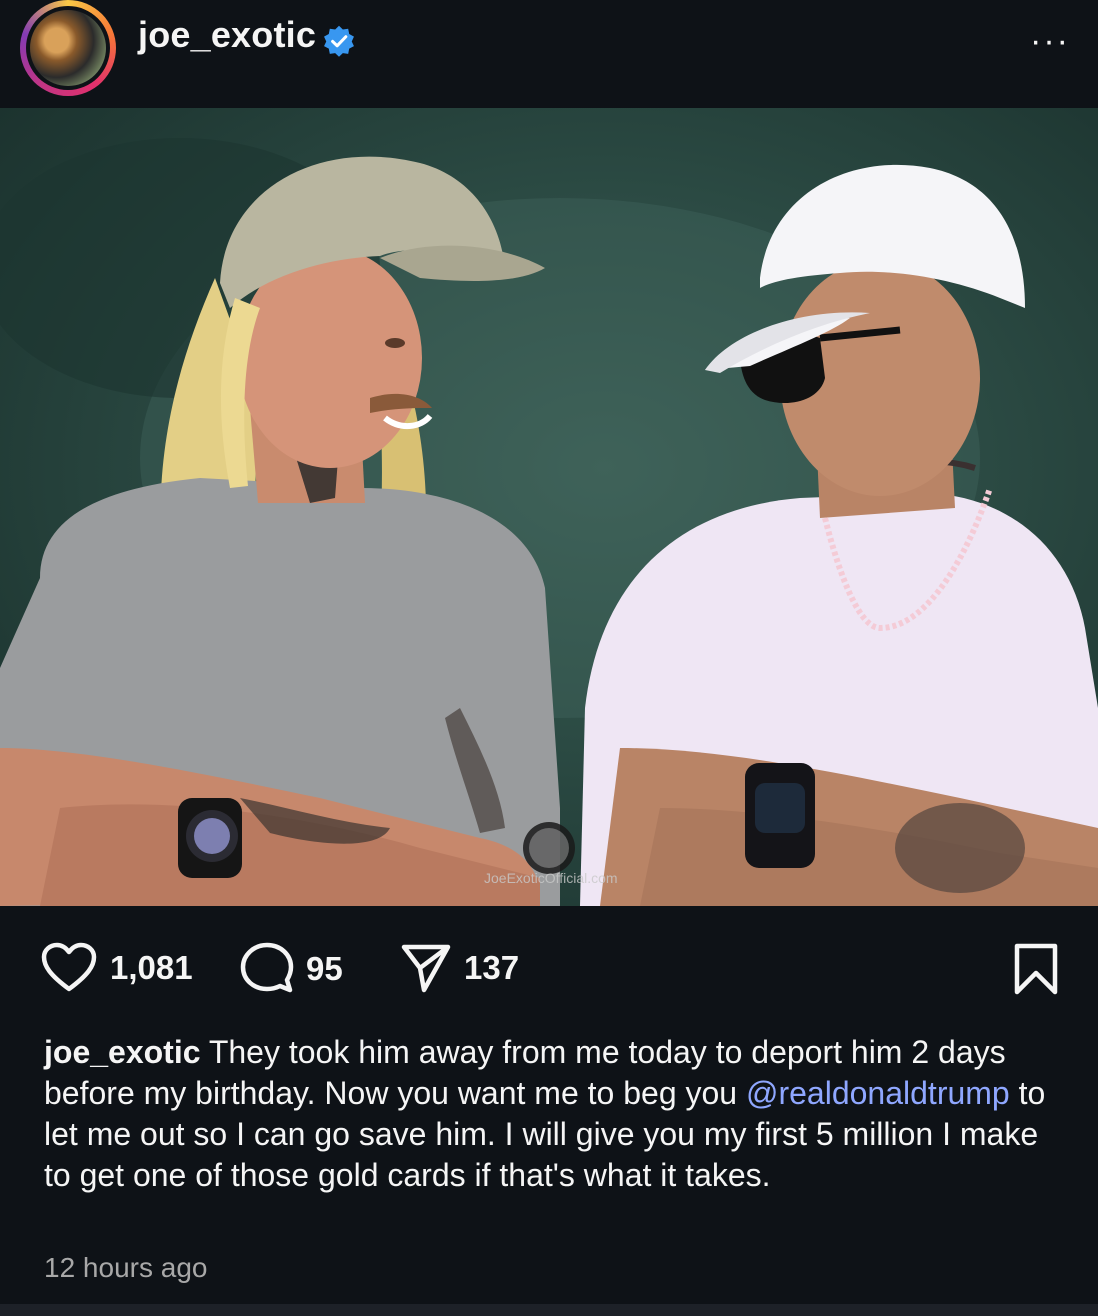  What do you see at coordinates (227, 35) in the screenshot?
I see `post-username: joe_exotic` at bounding box center [227, 35].